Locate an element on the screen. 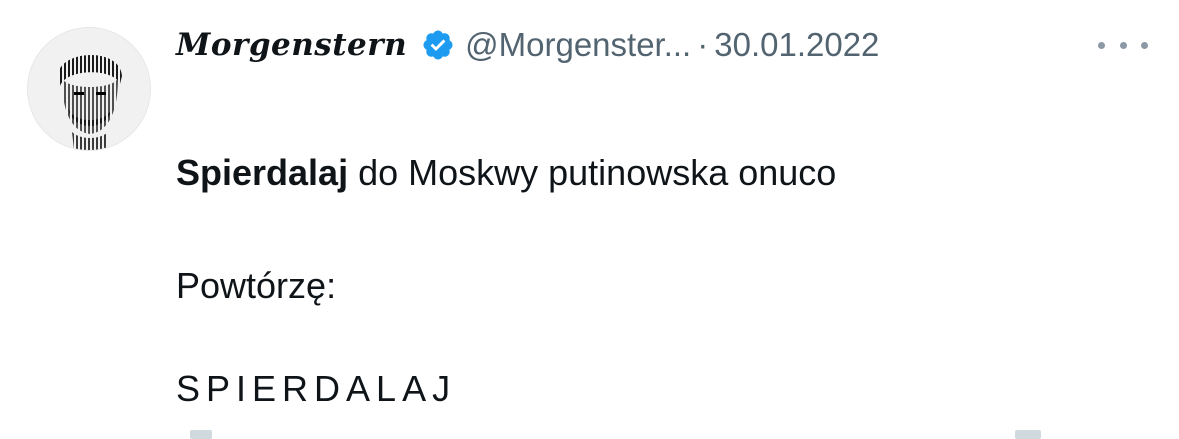 This screenshot has width=1179, height=439. tweet-text-rest: do Moskwy putinowska onuco is located at coordinates (592, 172).